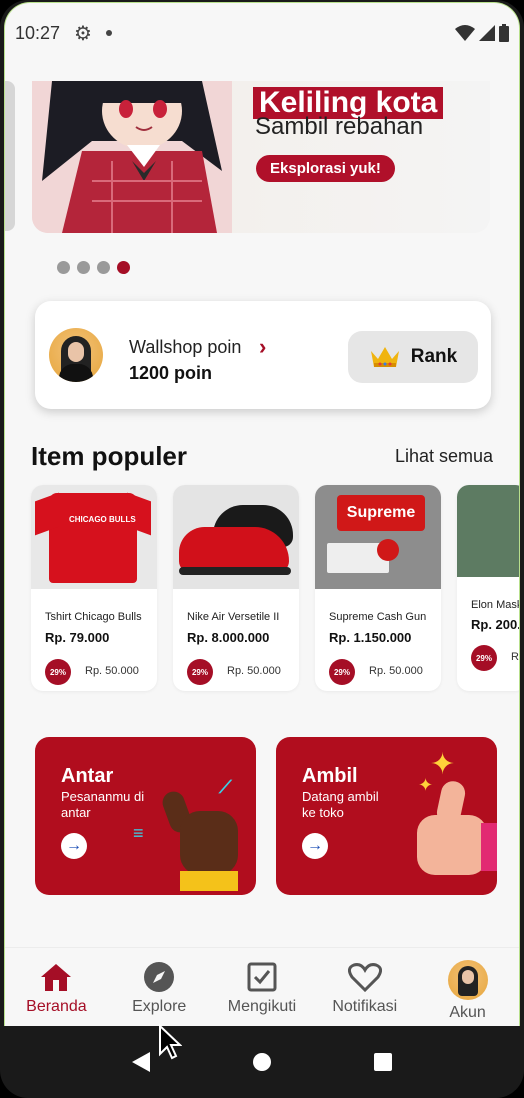 This screenshot has width=524, height=1098. What do you see at coordinates (339, 126) in the screenshot?
I see `banner-subtitle: Sambil rebahan` at bounding box center [339, 126].